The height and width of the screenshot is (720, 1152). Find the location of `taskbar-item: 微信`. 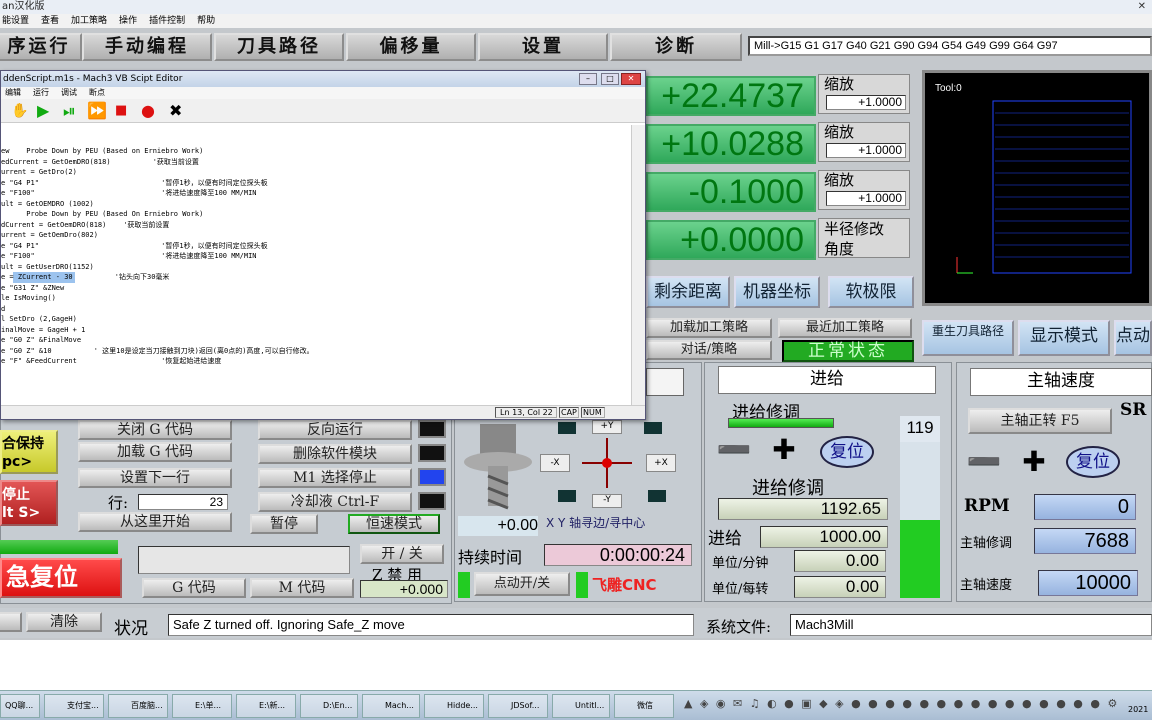

taskbar-item: 微信 is located at coordinates (644, 706).